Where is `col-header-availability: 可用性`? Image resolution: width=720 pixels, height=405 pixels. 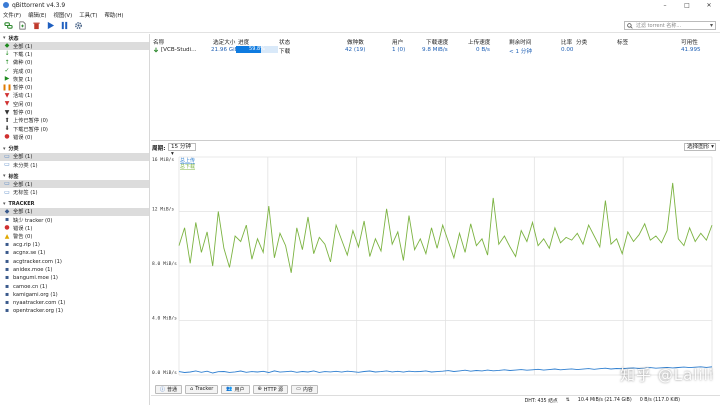
col-header-availability: 可用性 is located at coordinates (689, 42).